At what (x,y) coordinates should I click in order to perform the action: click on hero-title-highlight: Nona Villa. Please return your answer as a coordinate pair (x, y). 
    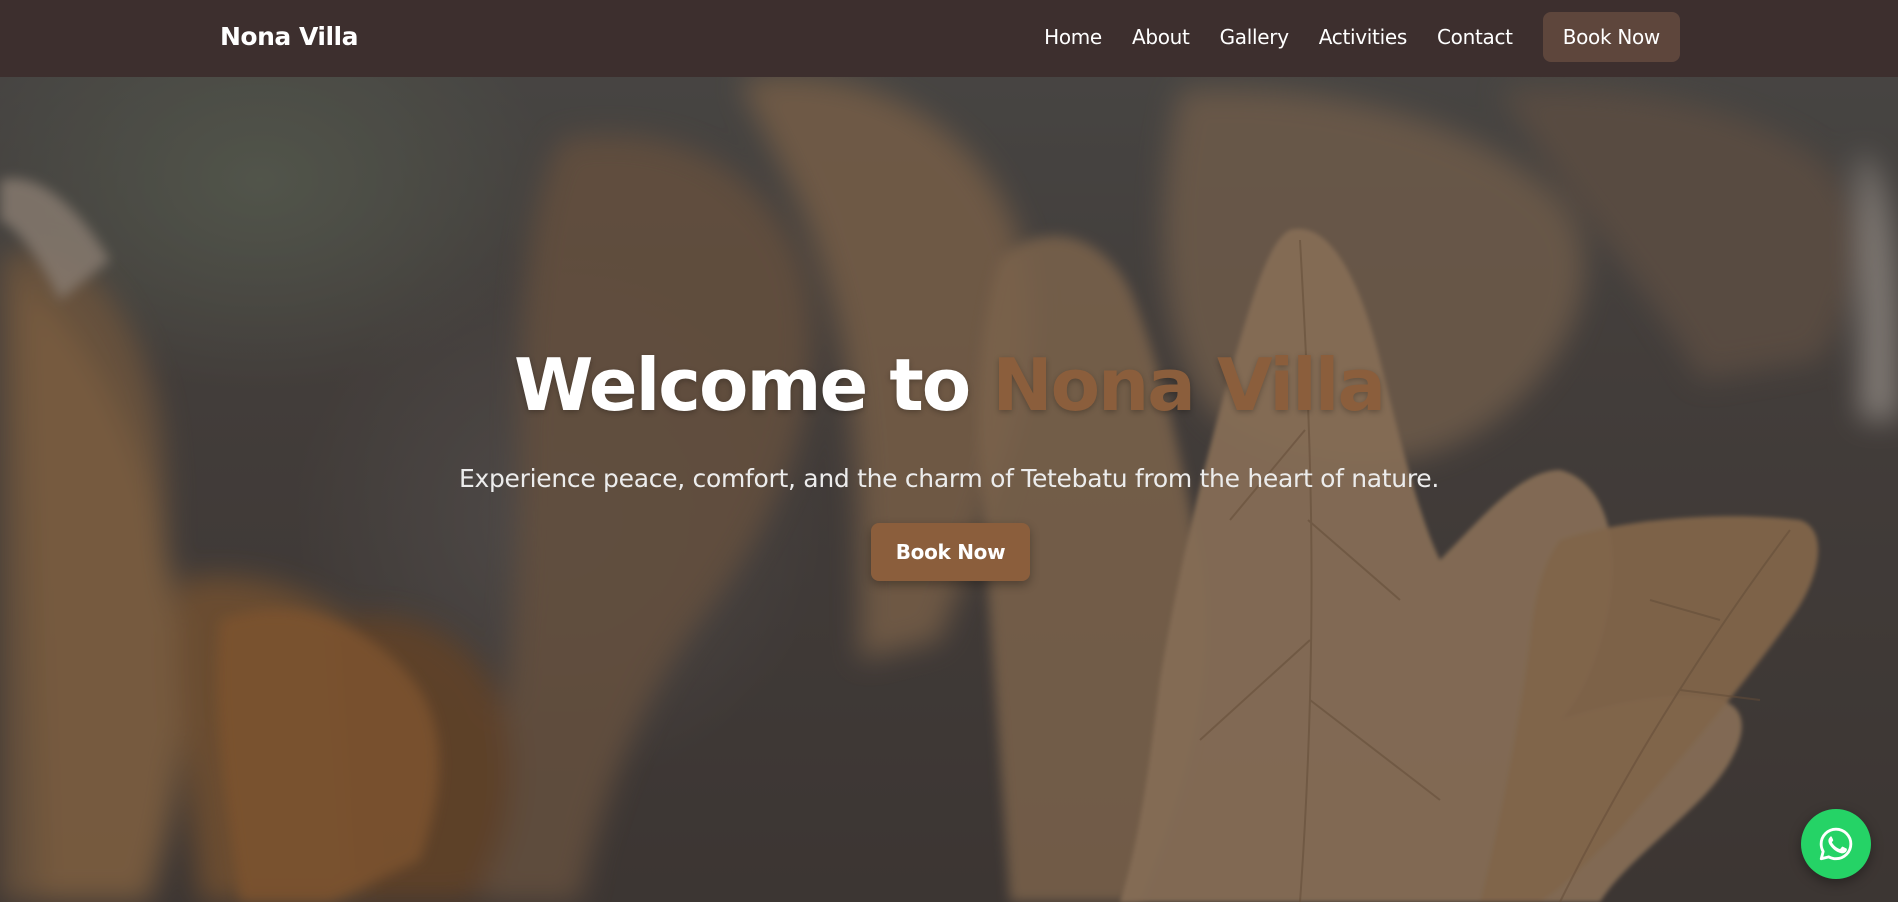
    Looking at the image, I should click on (1189, 385).